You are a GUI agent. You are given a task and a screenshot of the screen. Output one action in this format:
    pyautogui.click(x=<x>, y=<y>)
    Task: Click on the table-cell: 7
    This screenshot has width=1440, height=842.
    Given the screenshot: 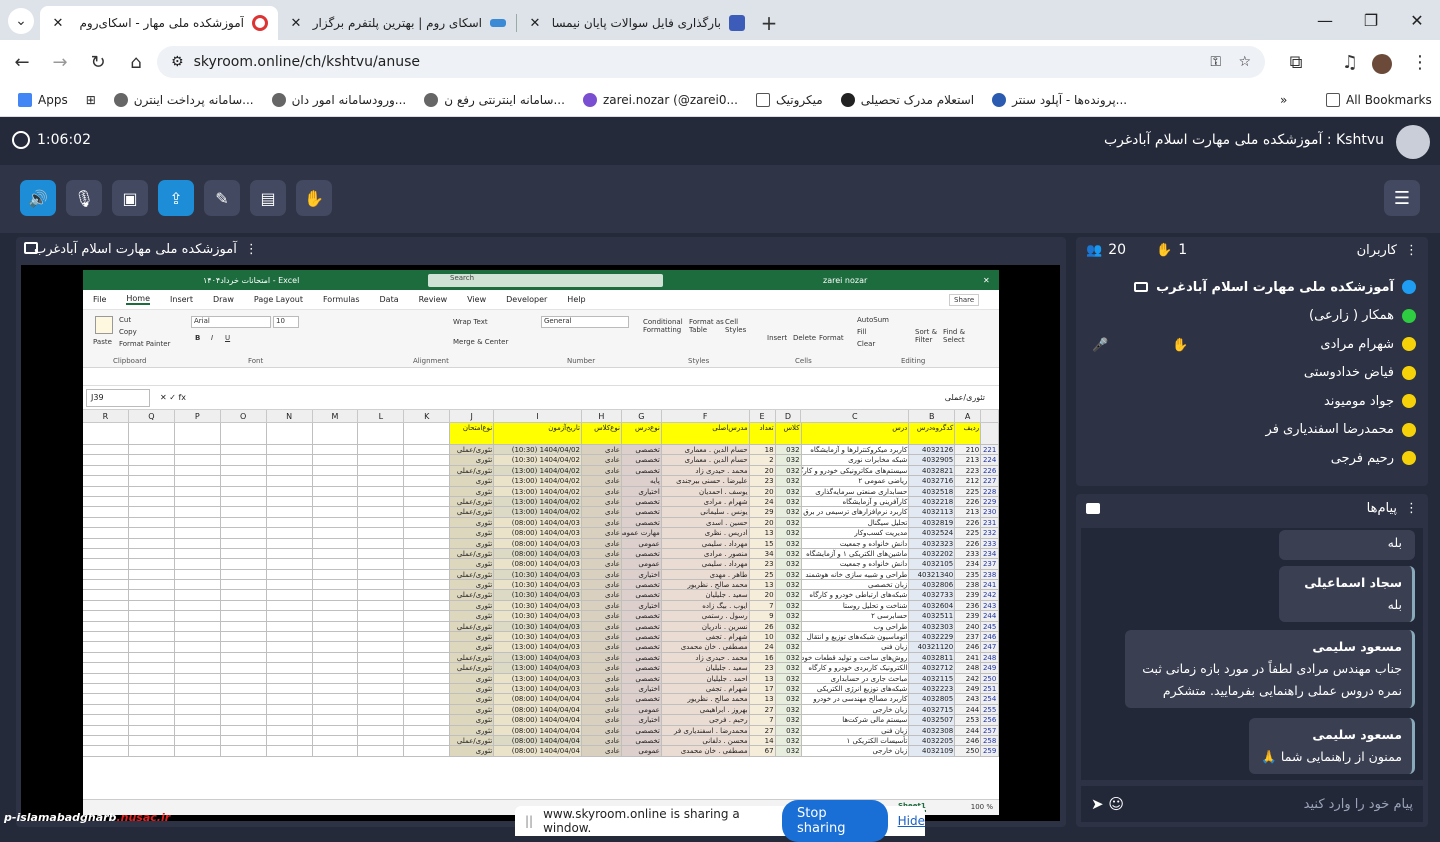 What is the action you would take?
    pyautogui.click(x=762, y=720)
    